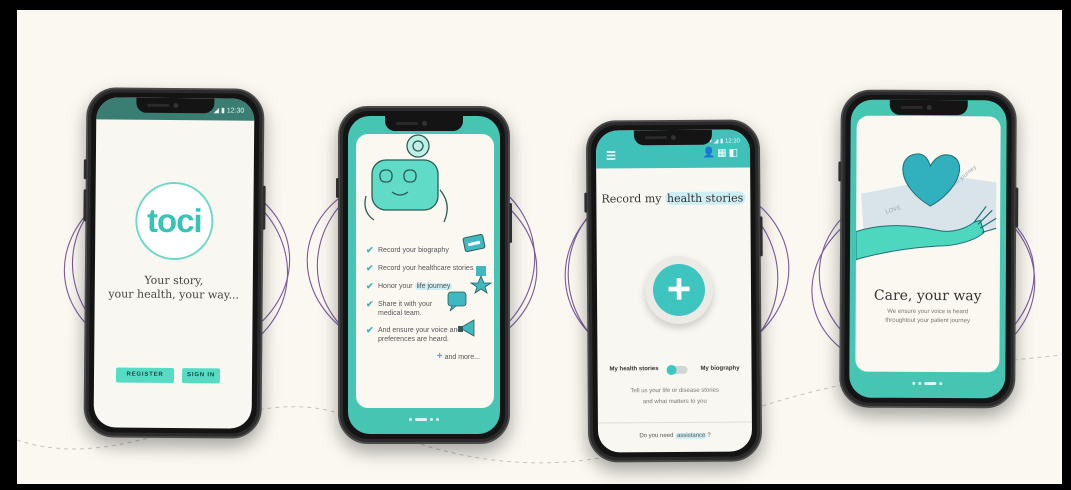  I want to click on feature-item-biography: ✔ Record your biography, so click(407, 250).